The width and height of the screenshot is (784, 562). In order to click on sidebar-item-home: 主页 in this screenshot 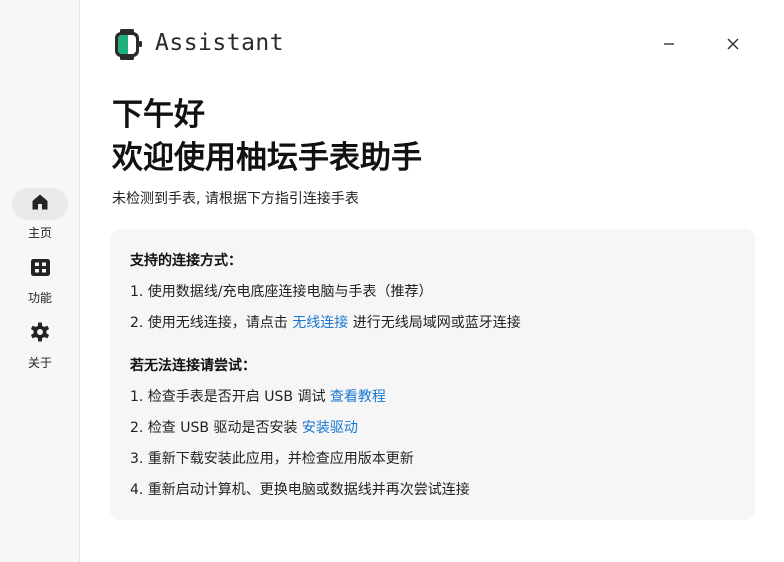, I will do `click(40, 214)`.